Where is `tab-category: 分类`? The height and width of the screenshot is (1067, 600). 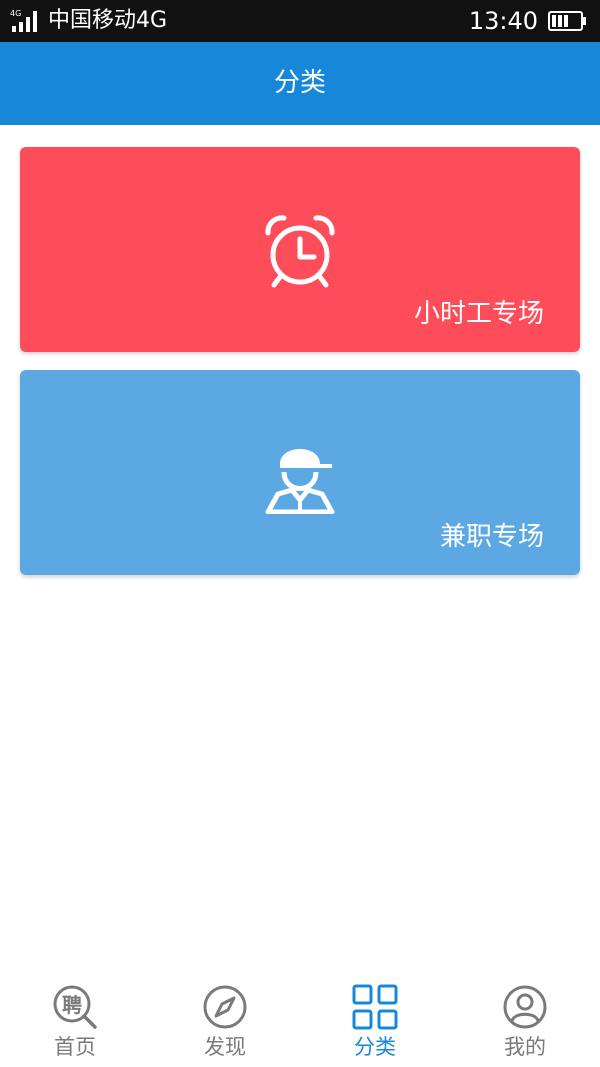 tab-category: 分类 is located at coordinates (375, 1018).